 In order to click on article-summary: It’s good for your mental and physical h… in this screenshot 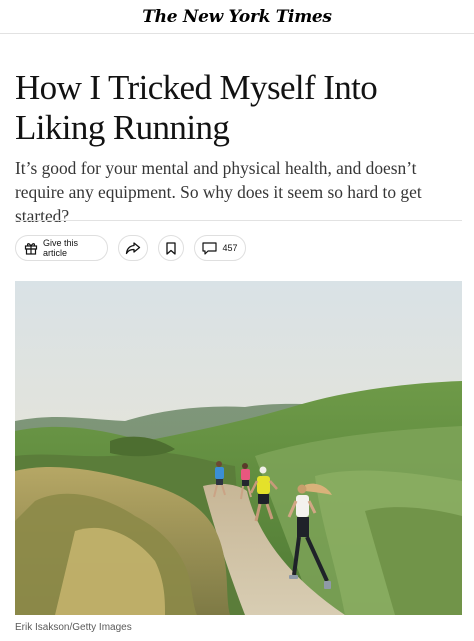, I will do `click(218, 192)`.